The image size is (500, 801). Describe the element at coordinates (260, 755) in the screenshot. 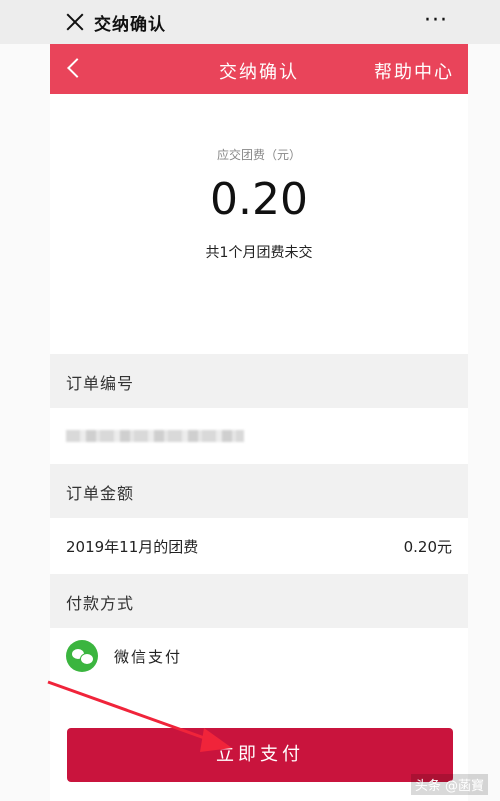

I see `pay-now-button: 立即支付` at that location.